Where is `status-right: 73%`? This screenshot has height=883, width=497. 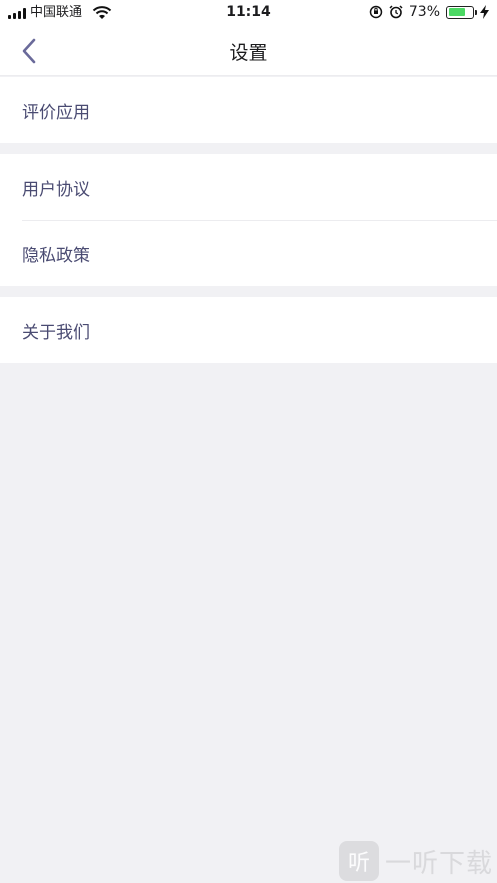 status-right: 73% is located at coordinates (429, 12).